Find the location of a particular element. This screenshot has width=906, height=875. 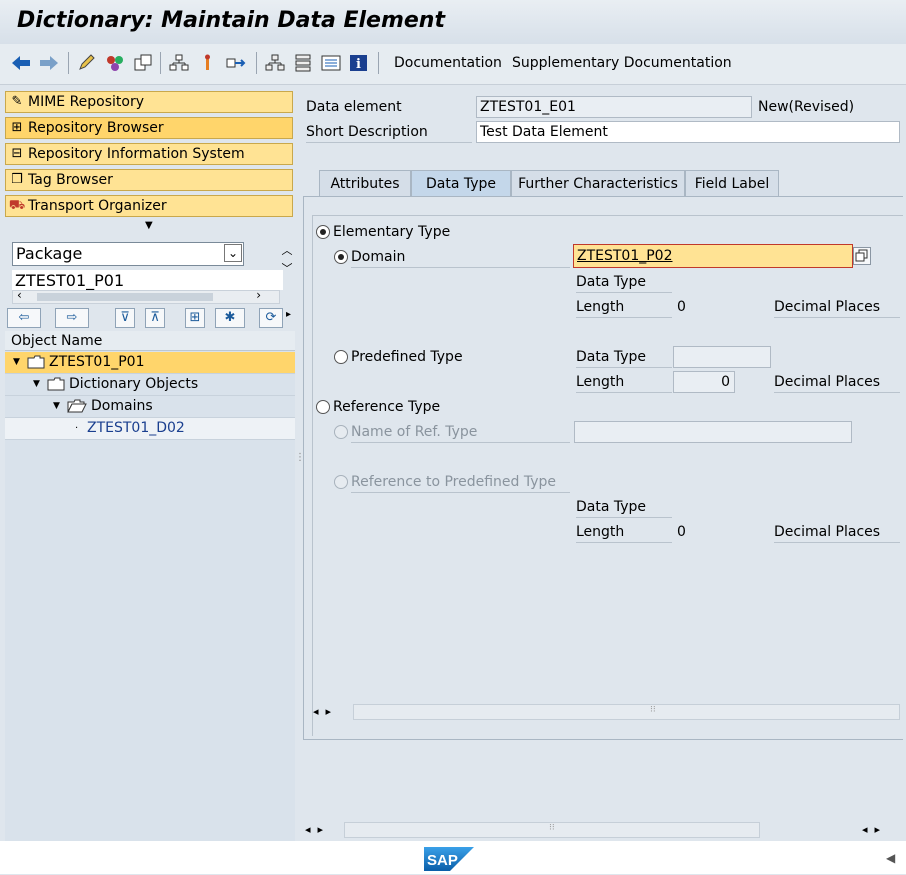

data-element-label: Data element is located at coordinates (354, 107).